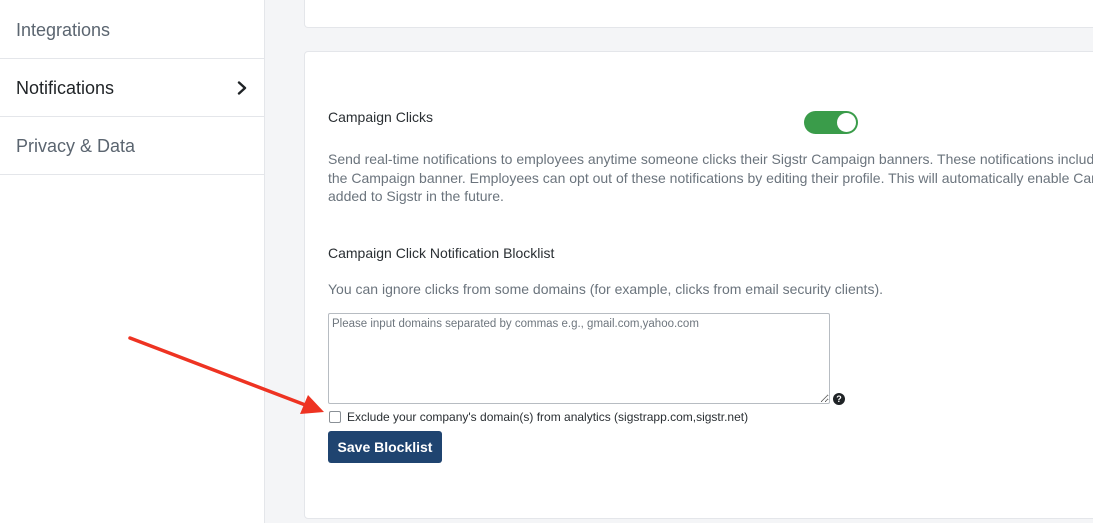  Describe the element at coordinates (579, 358) in the screenshot. I see `blocklist-domains-input` at that location.